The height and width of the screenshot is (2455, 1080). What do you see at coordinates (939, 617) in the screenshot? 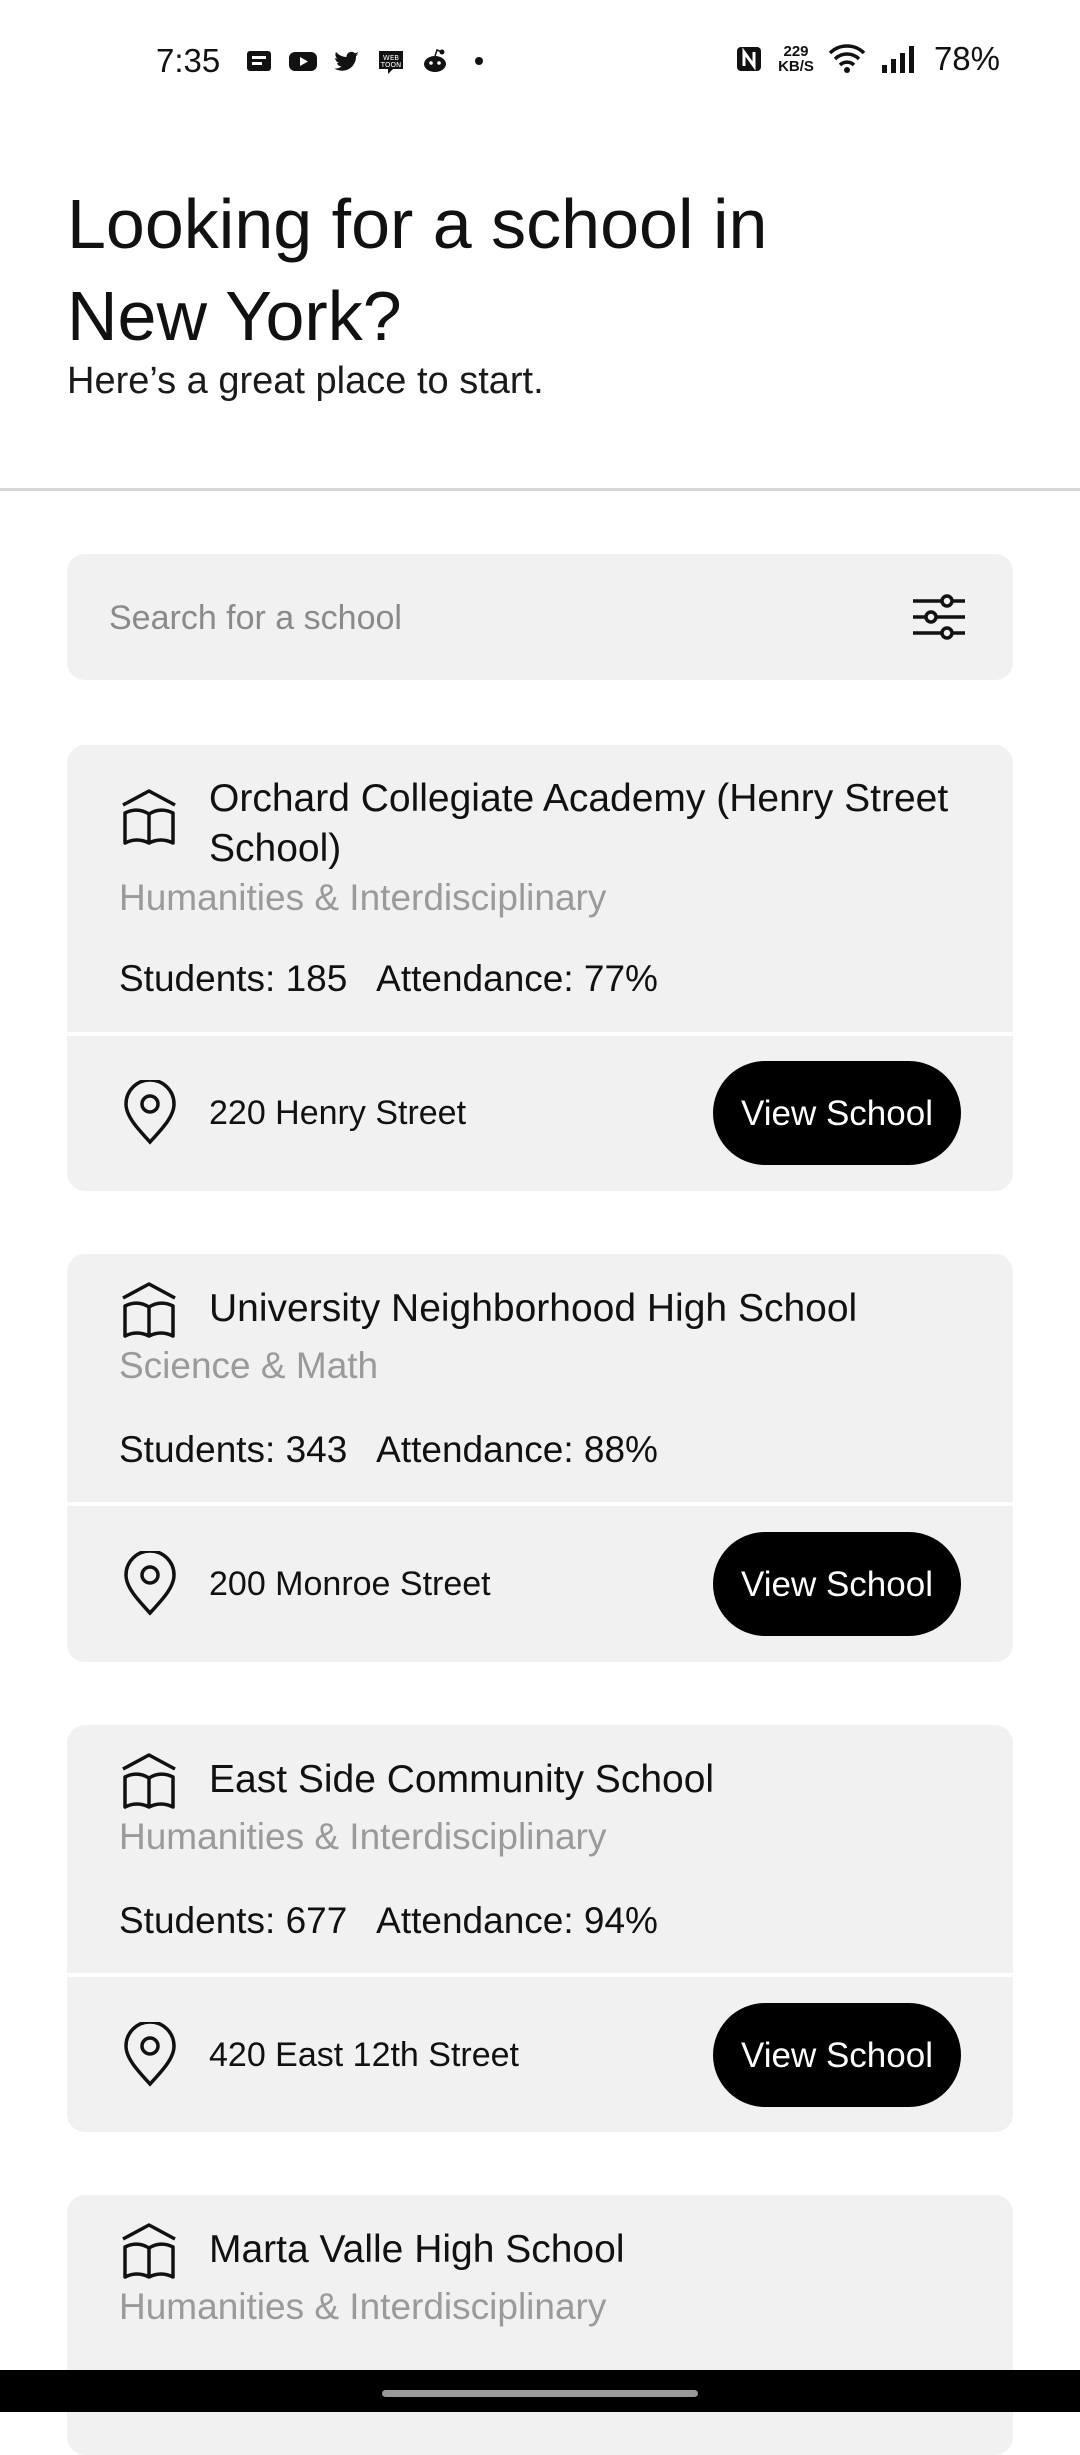
I see `sliders-icon` at bounding box center [939, 617].